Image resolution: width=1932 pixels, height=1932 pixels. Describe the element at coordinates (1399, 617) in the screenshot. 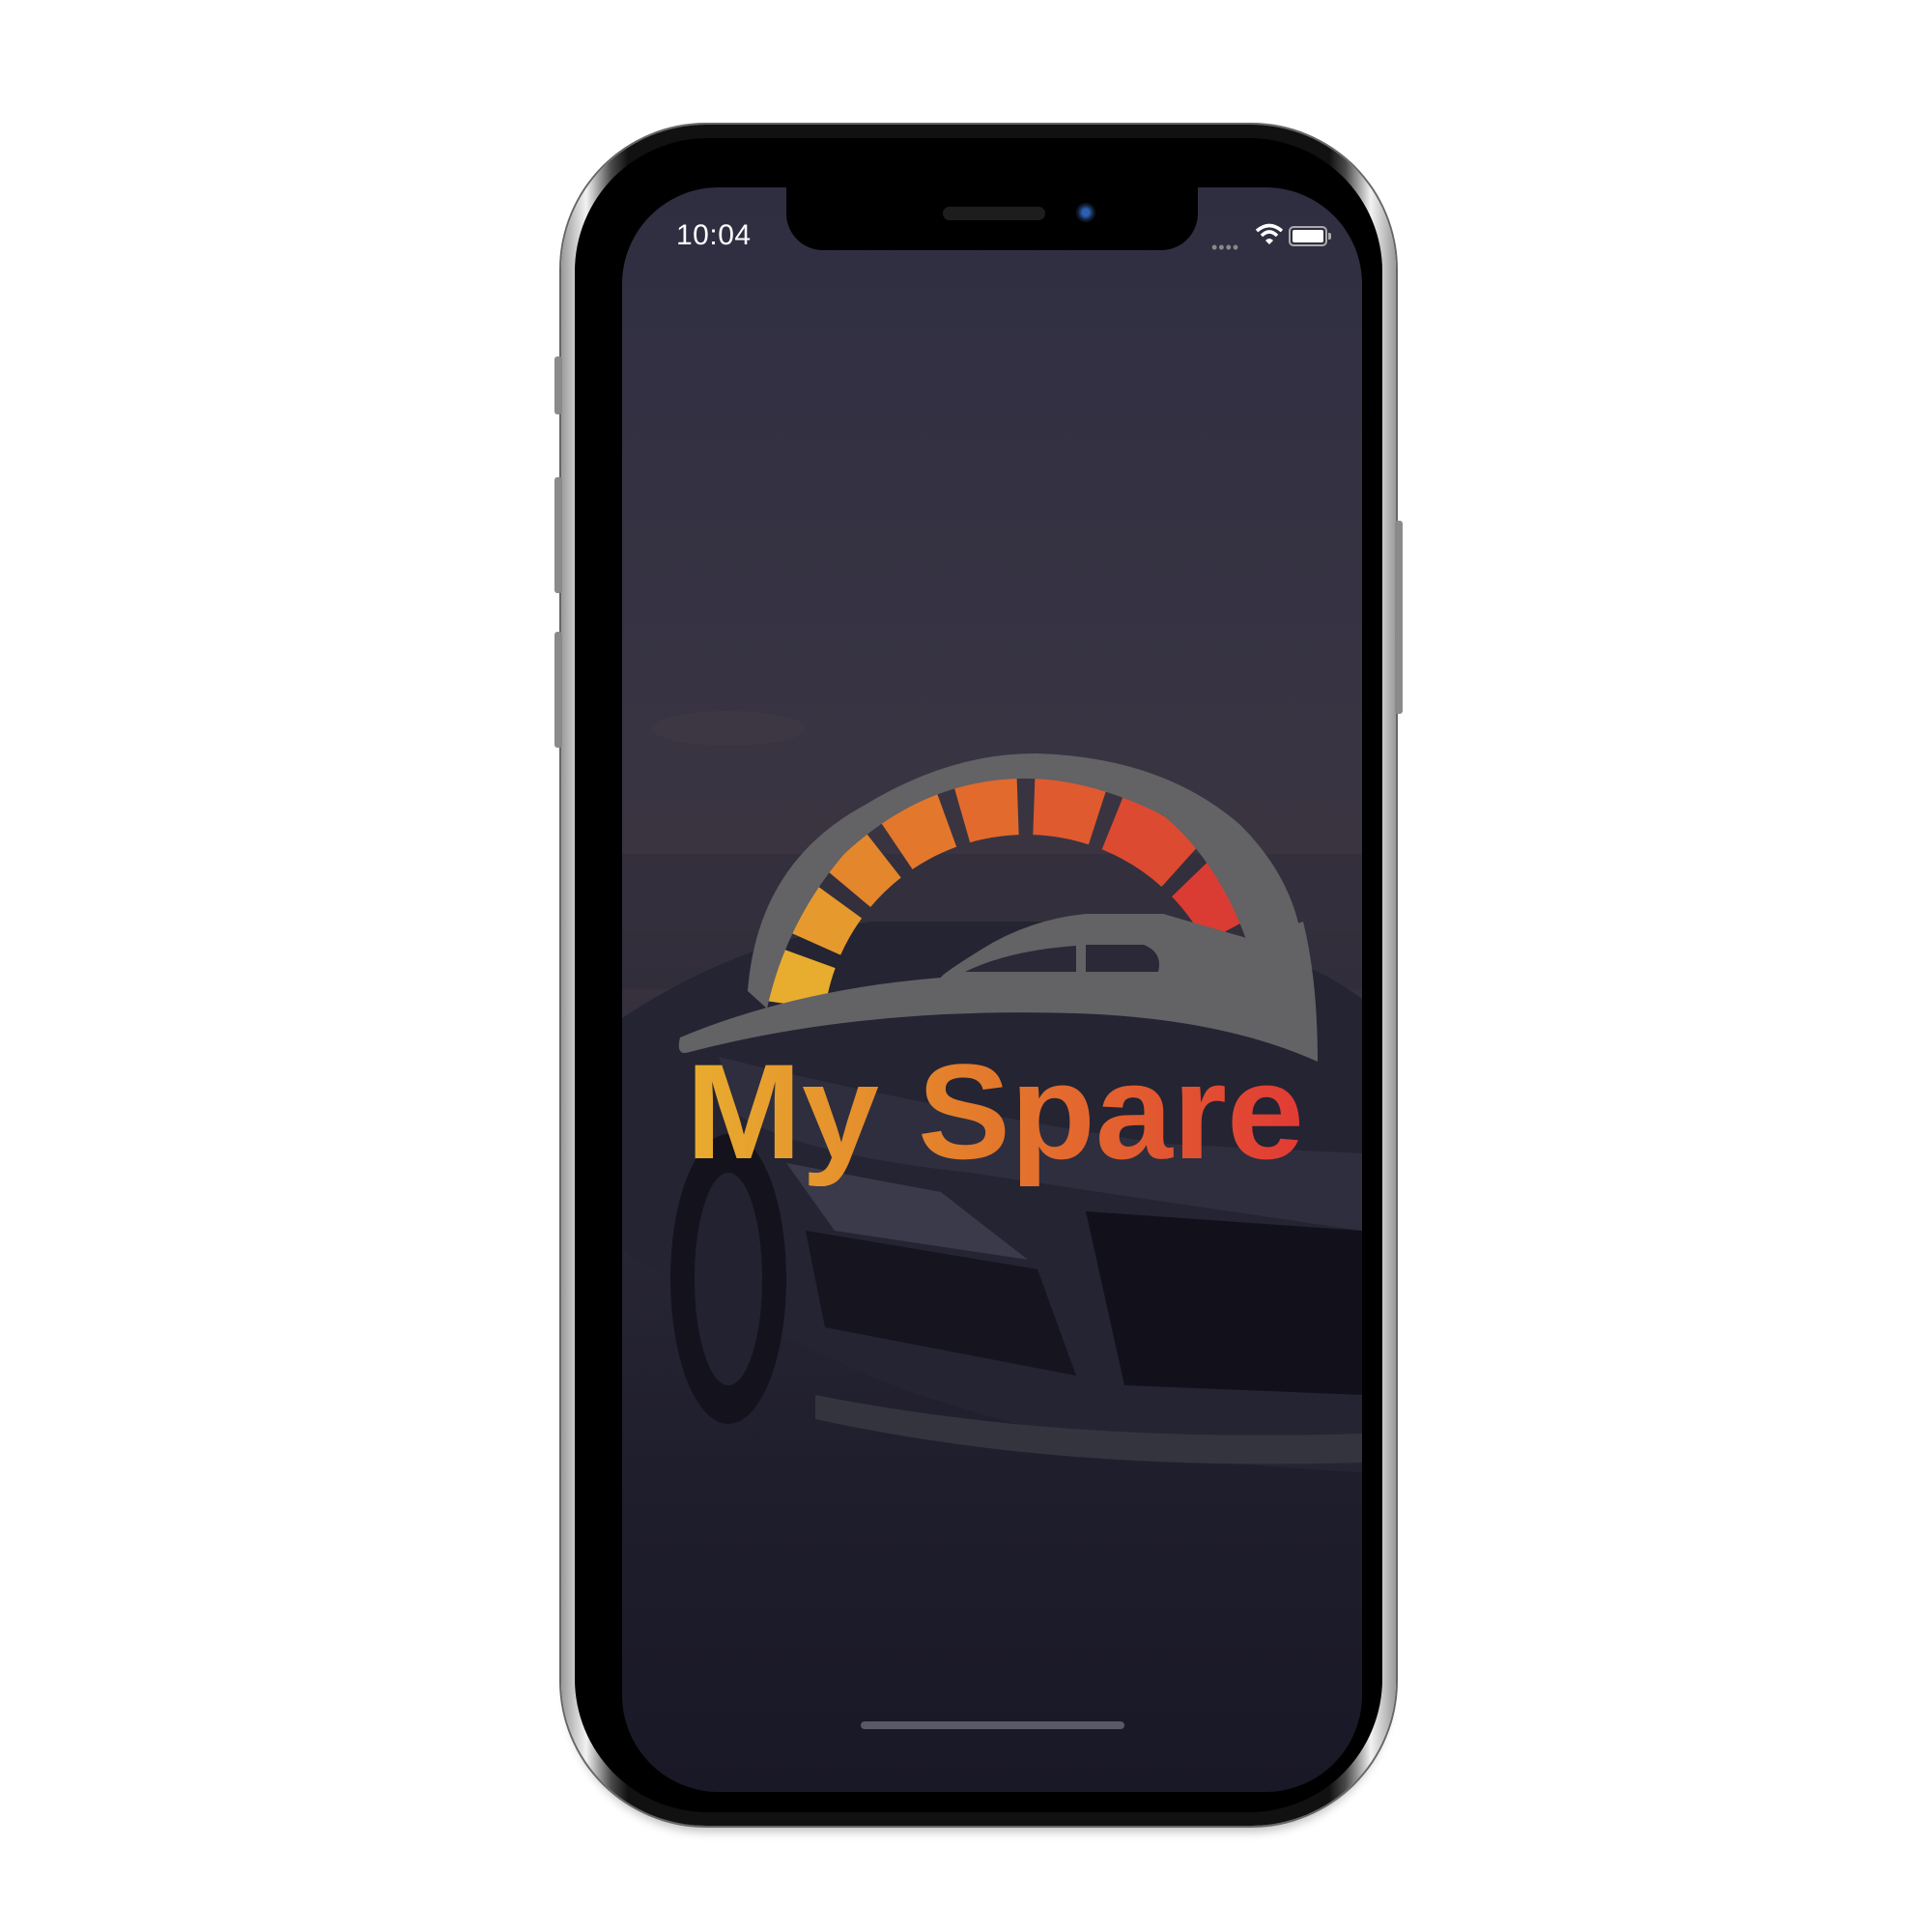

I see `power-button` at that location.